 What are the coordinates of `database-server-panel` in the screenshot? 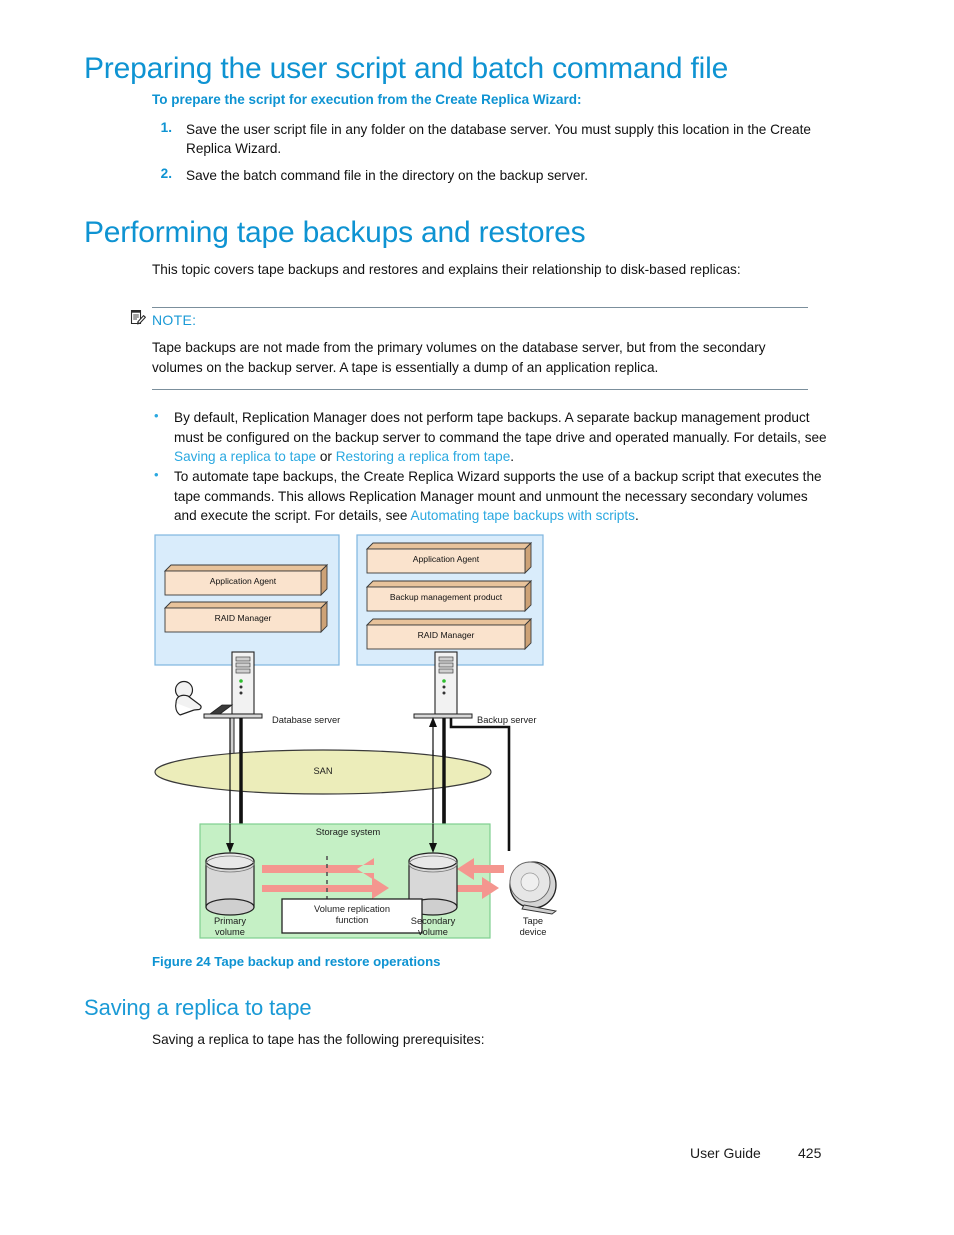 It's located at (247, 600).